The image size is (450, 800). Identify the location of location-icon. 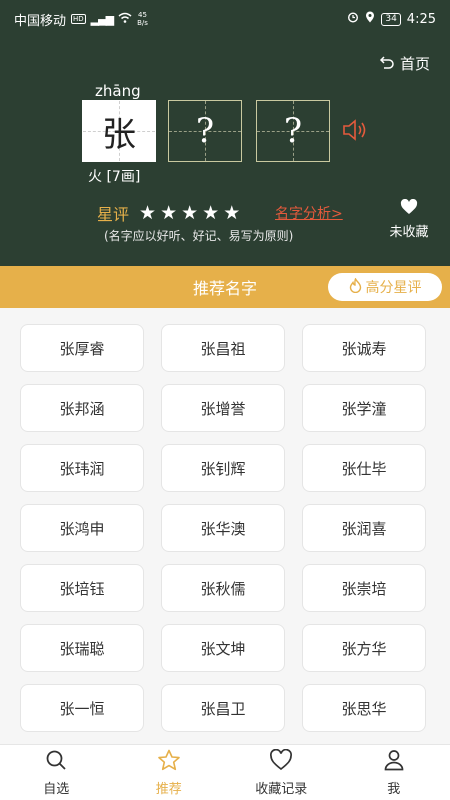
(370, 19).